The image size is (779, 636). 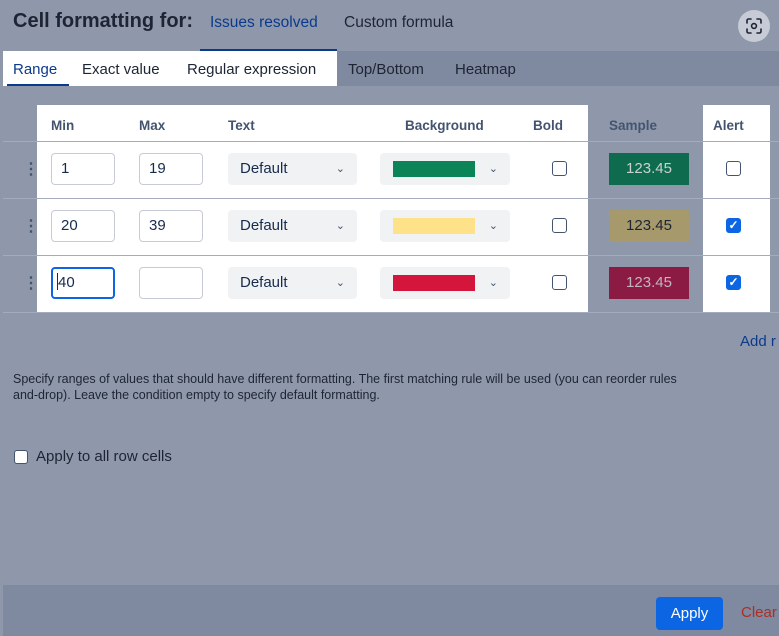 What do you see at coordinates (759, 612) in the screenshot?
I see `clear-button: Clear` at bounding box center [759, 612].